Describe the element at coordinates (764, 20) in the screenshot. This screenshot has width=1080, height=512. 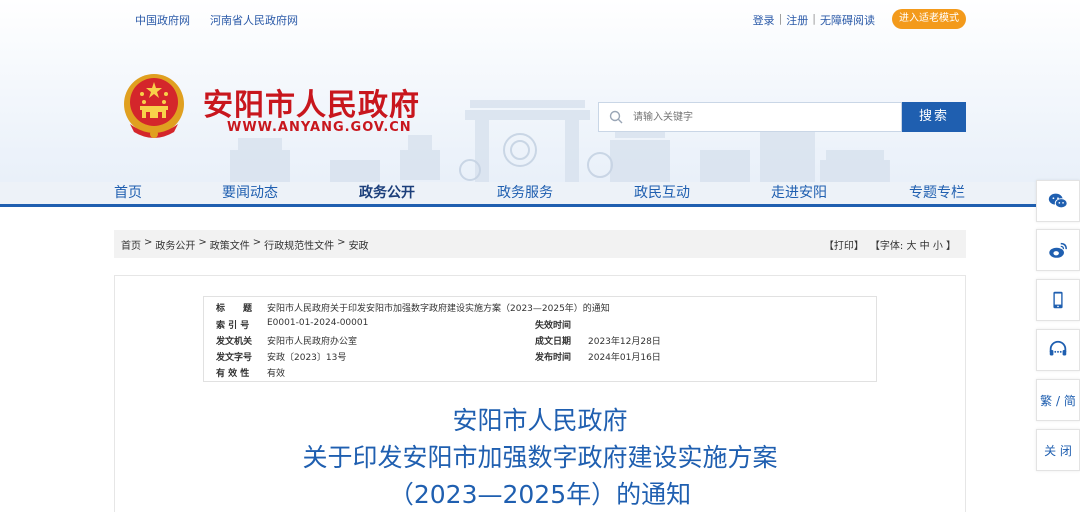
I see `login-link: 登录` at that location.